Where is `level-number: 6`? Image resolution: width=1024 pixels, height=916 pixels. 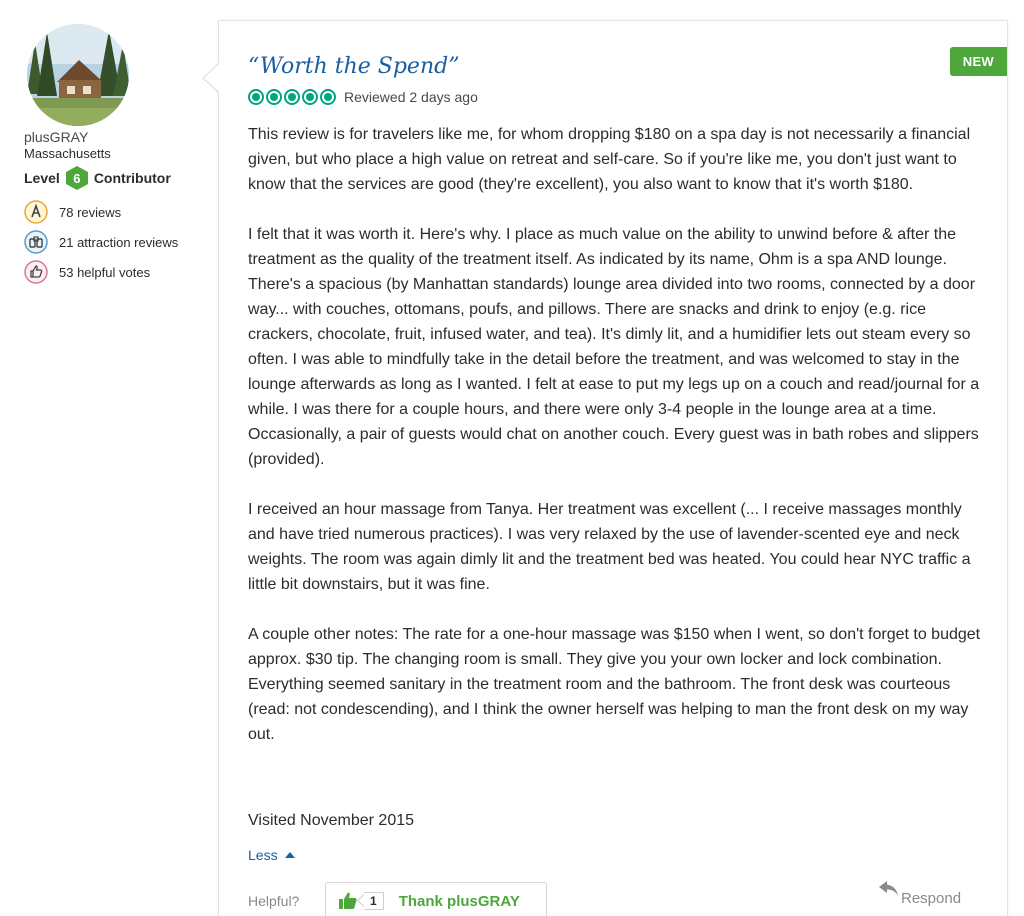 level-number: 6 is located at coordinates (77, 178).